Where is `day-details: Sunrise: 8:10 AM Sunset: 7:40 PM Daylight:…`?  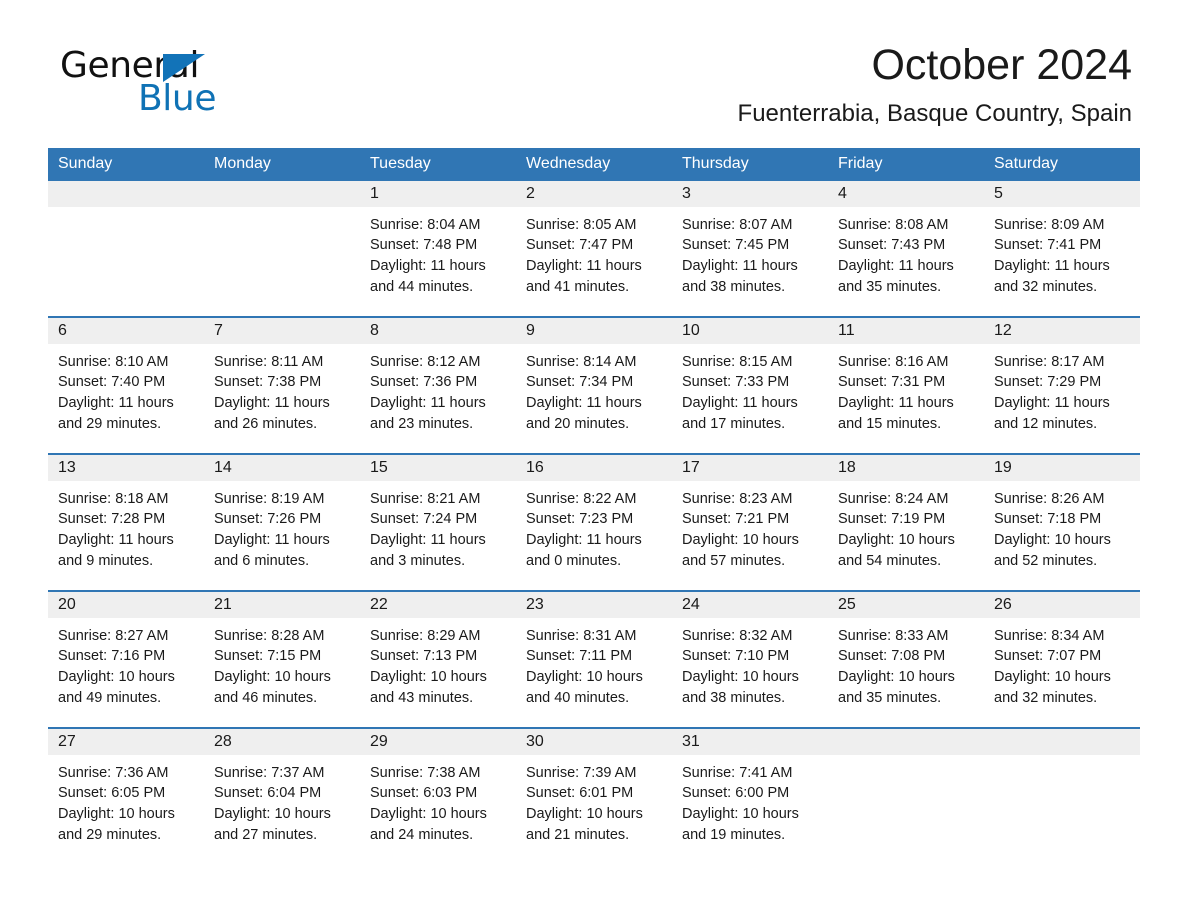
day-details: Sunrise: 8:10 AM Sunset: 7:40 PM Daylight:… is located at coordinates (126, 389).